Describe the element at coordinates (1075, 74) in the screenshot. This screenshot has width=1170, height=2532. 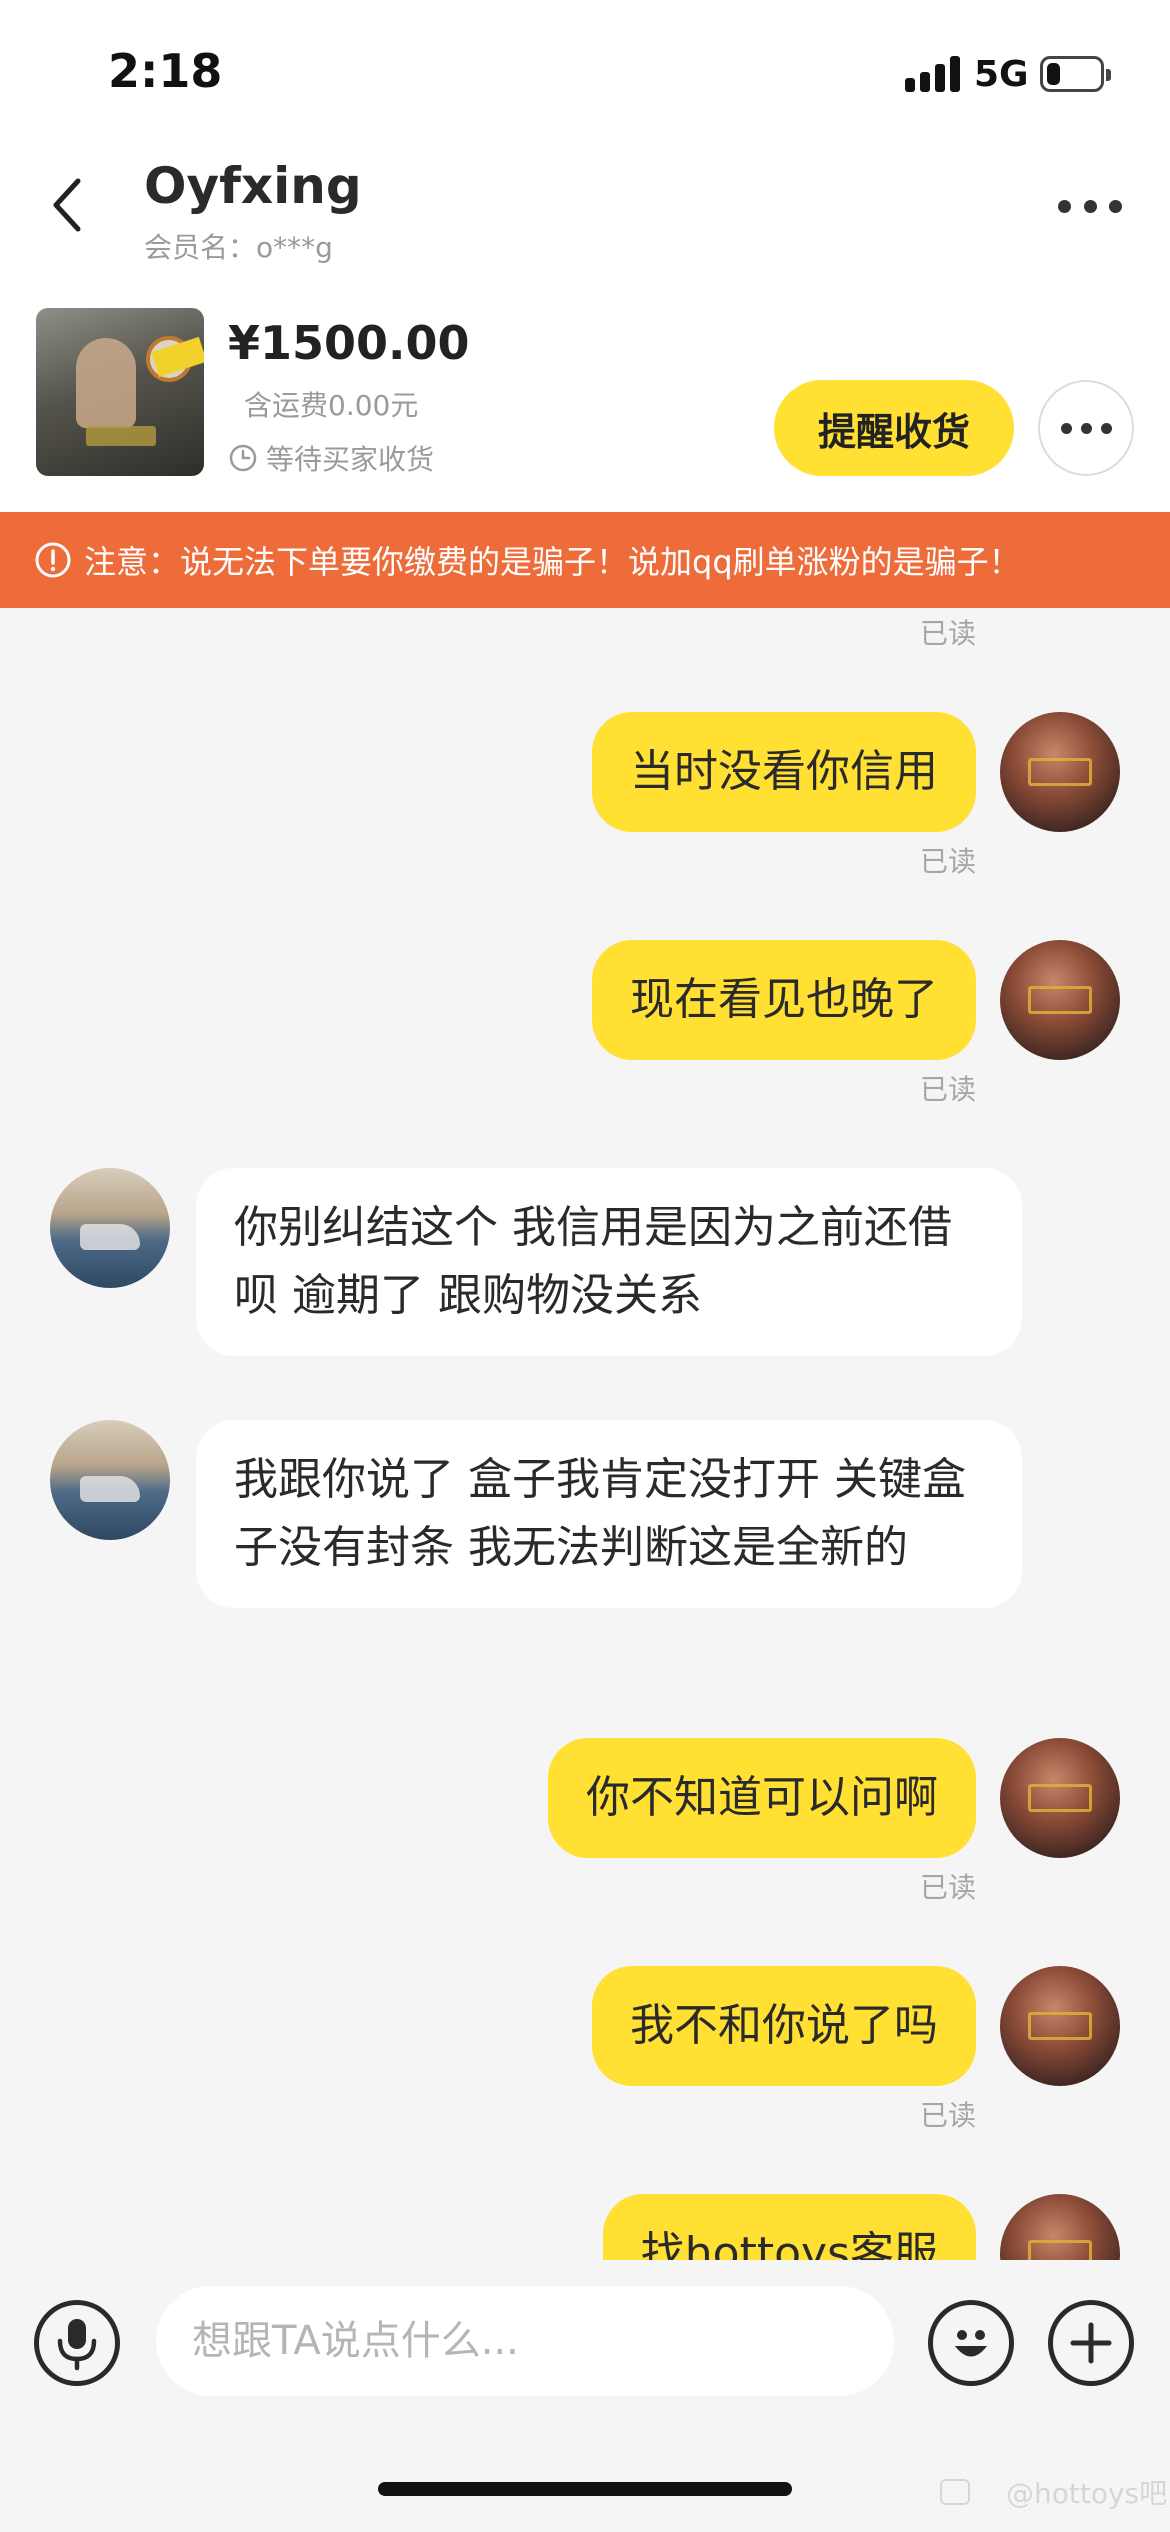
I see `battery-icon` at that location.